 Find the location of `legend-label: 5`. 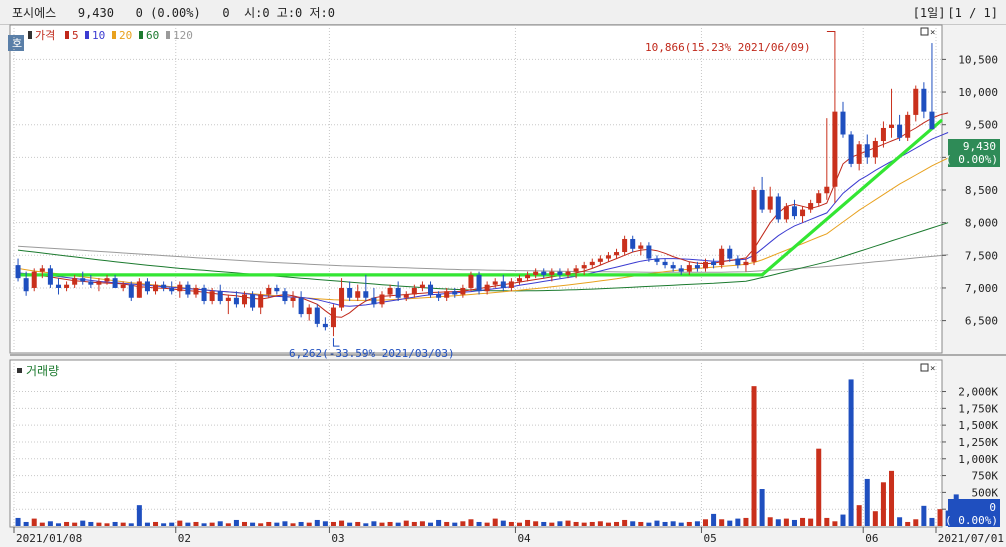

legend-label: 5 is located at coordinates (75, 35).